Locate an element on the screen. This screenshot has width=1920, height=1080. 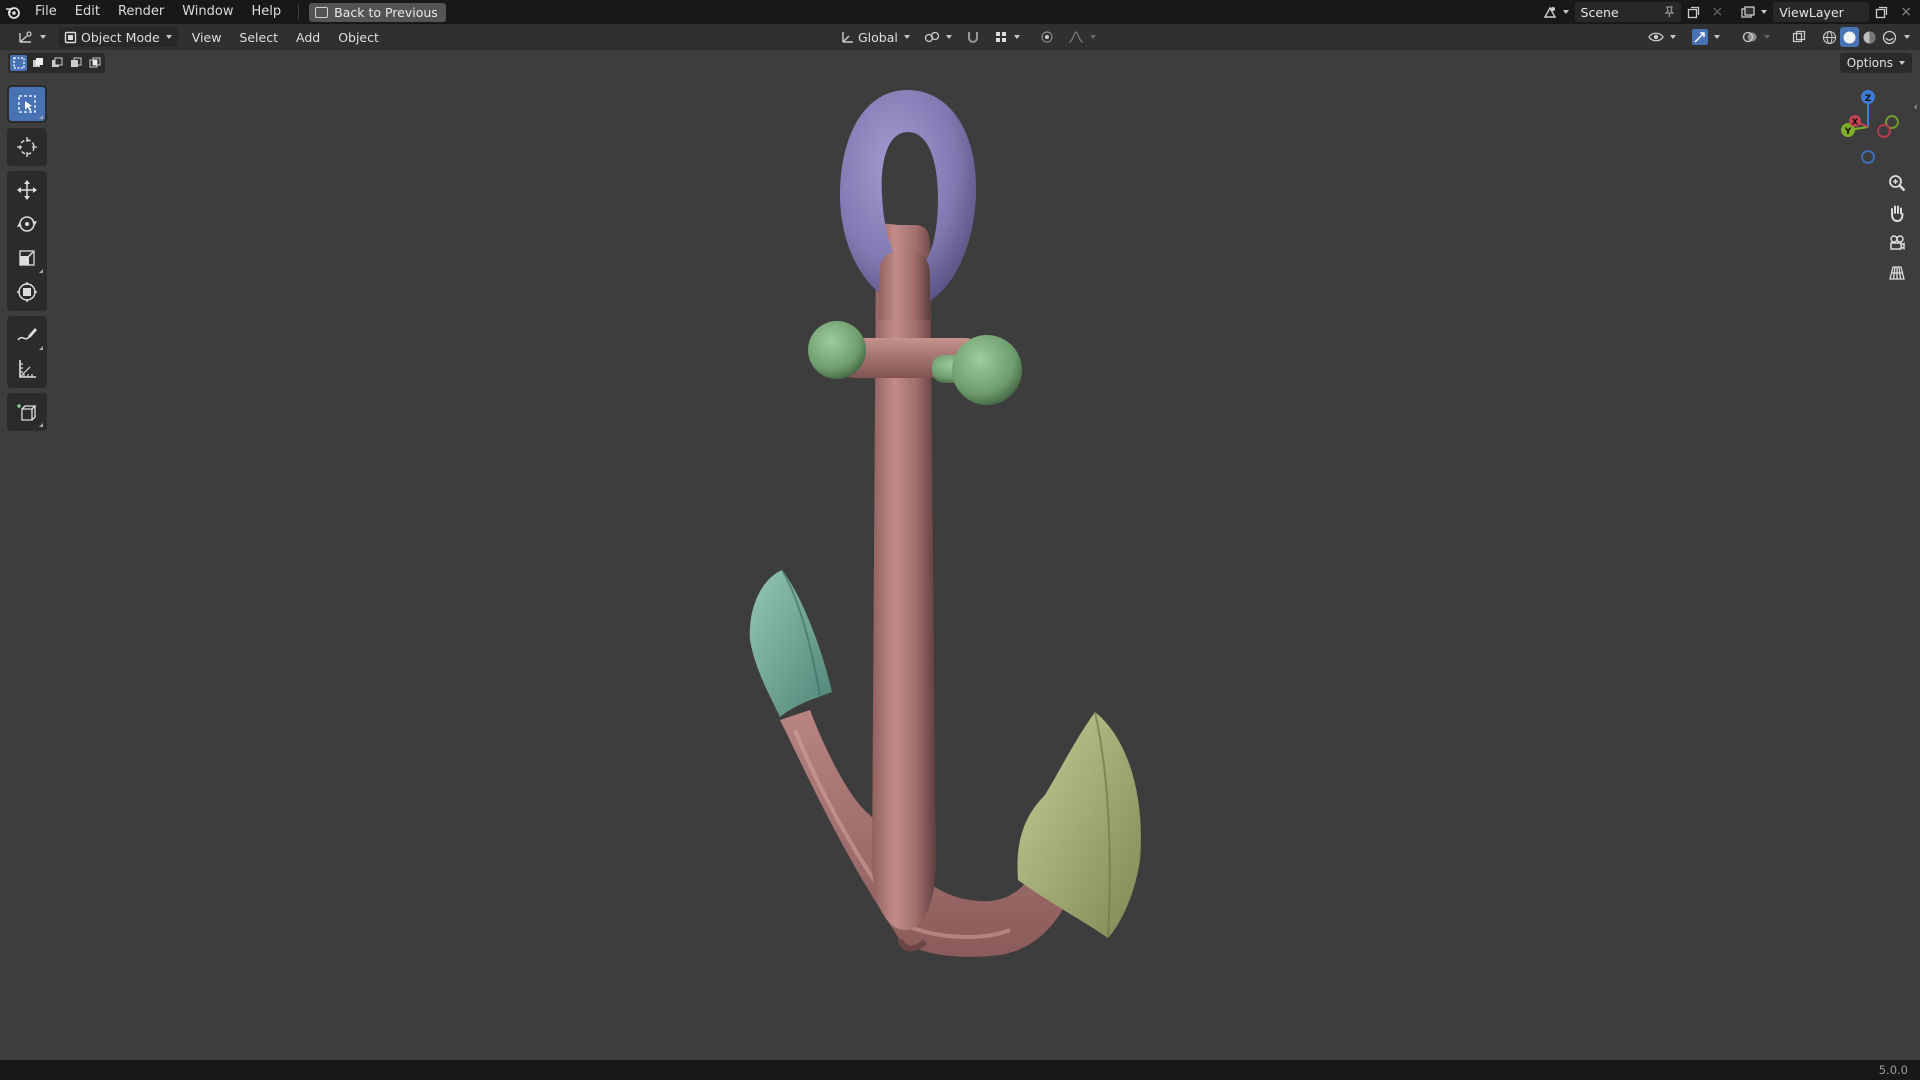
transform-orientation-selector: Global is located at coordinates (875, 37).